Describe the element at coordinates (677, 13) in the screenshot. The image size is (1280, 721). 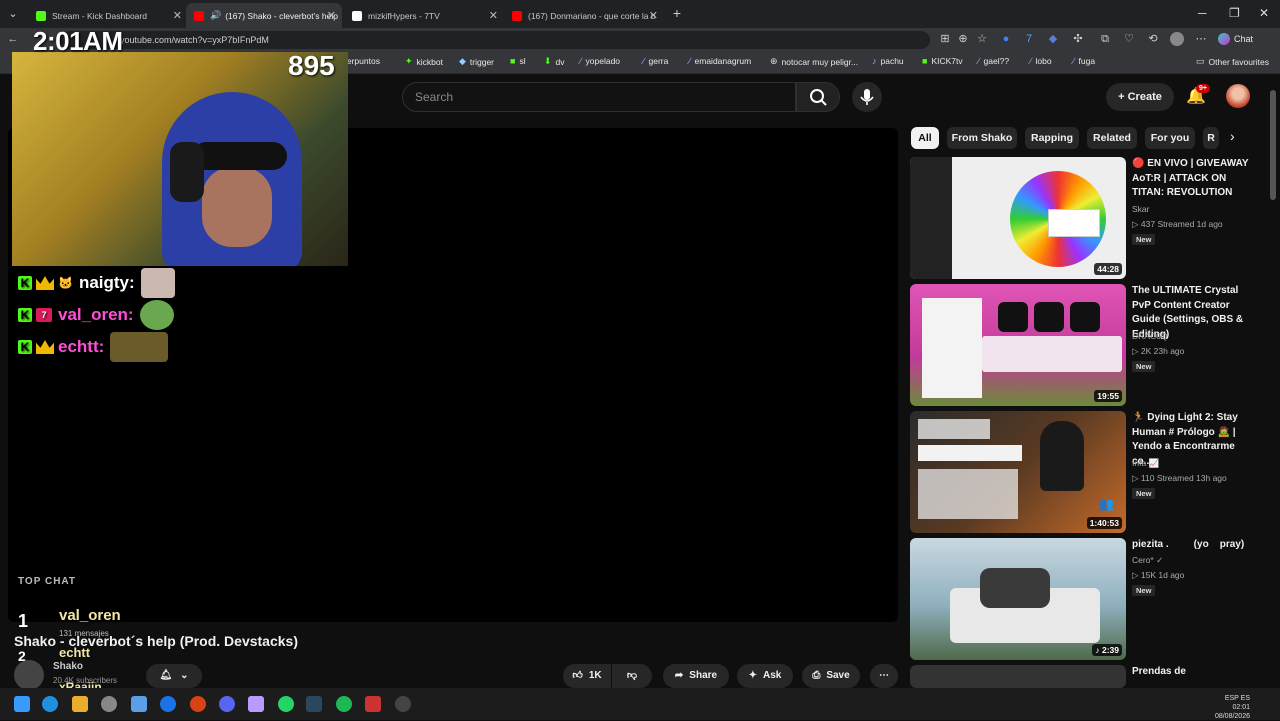
I see `new-tab-icon: +` at that location.